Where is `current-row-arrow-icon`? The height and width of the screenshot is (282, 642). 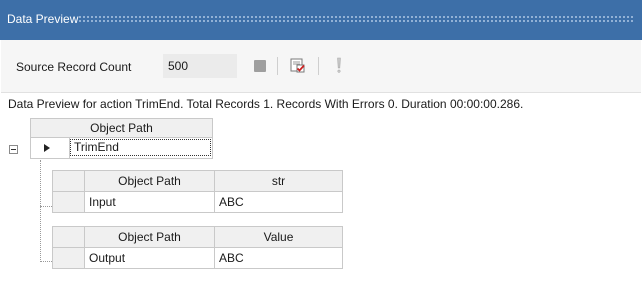 current-row-arrow-icon is located at coordinates (47, 148).